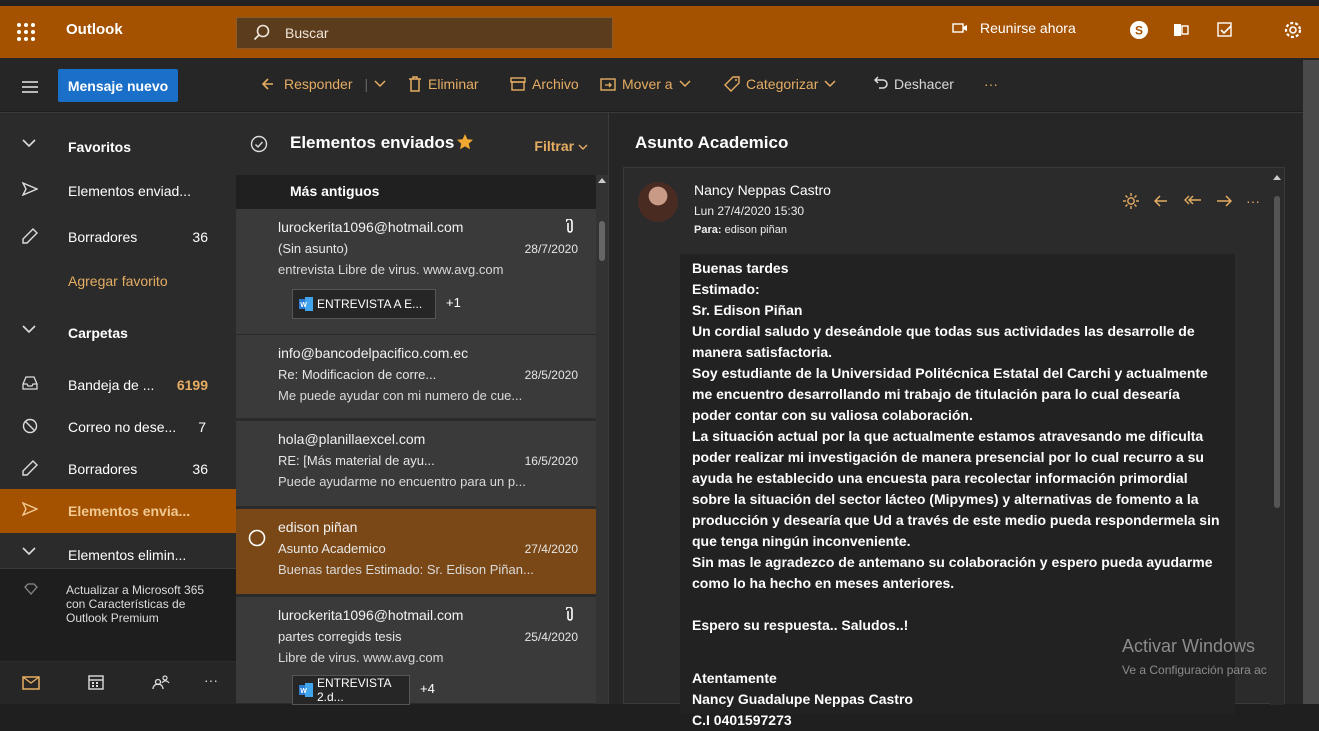  What do you see at coordinates (361, 657) in the screenshot?
I see `message-preview: Libre de virus. www.avg.com` at bounding box center [361, 657].